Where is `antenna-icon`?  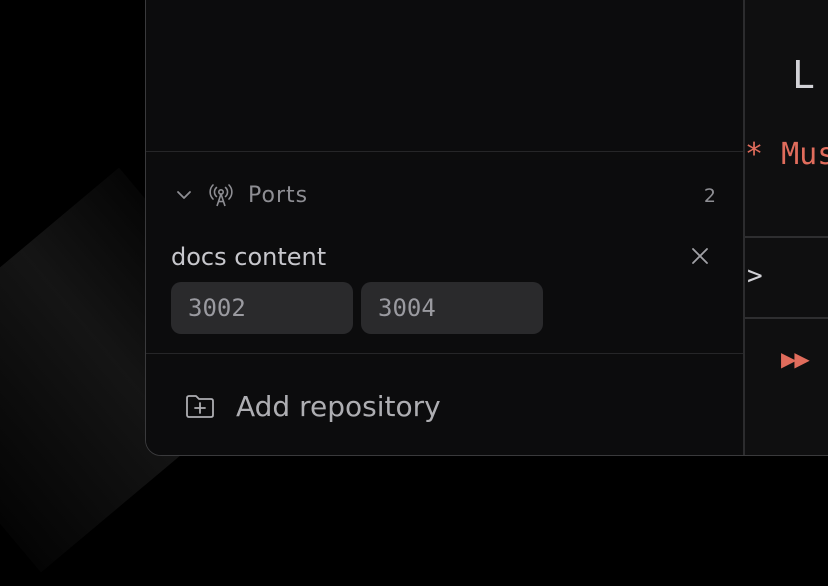
antenna-icon is located at coordinates (221, 195).